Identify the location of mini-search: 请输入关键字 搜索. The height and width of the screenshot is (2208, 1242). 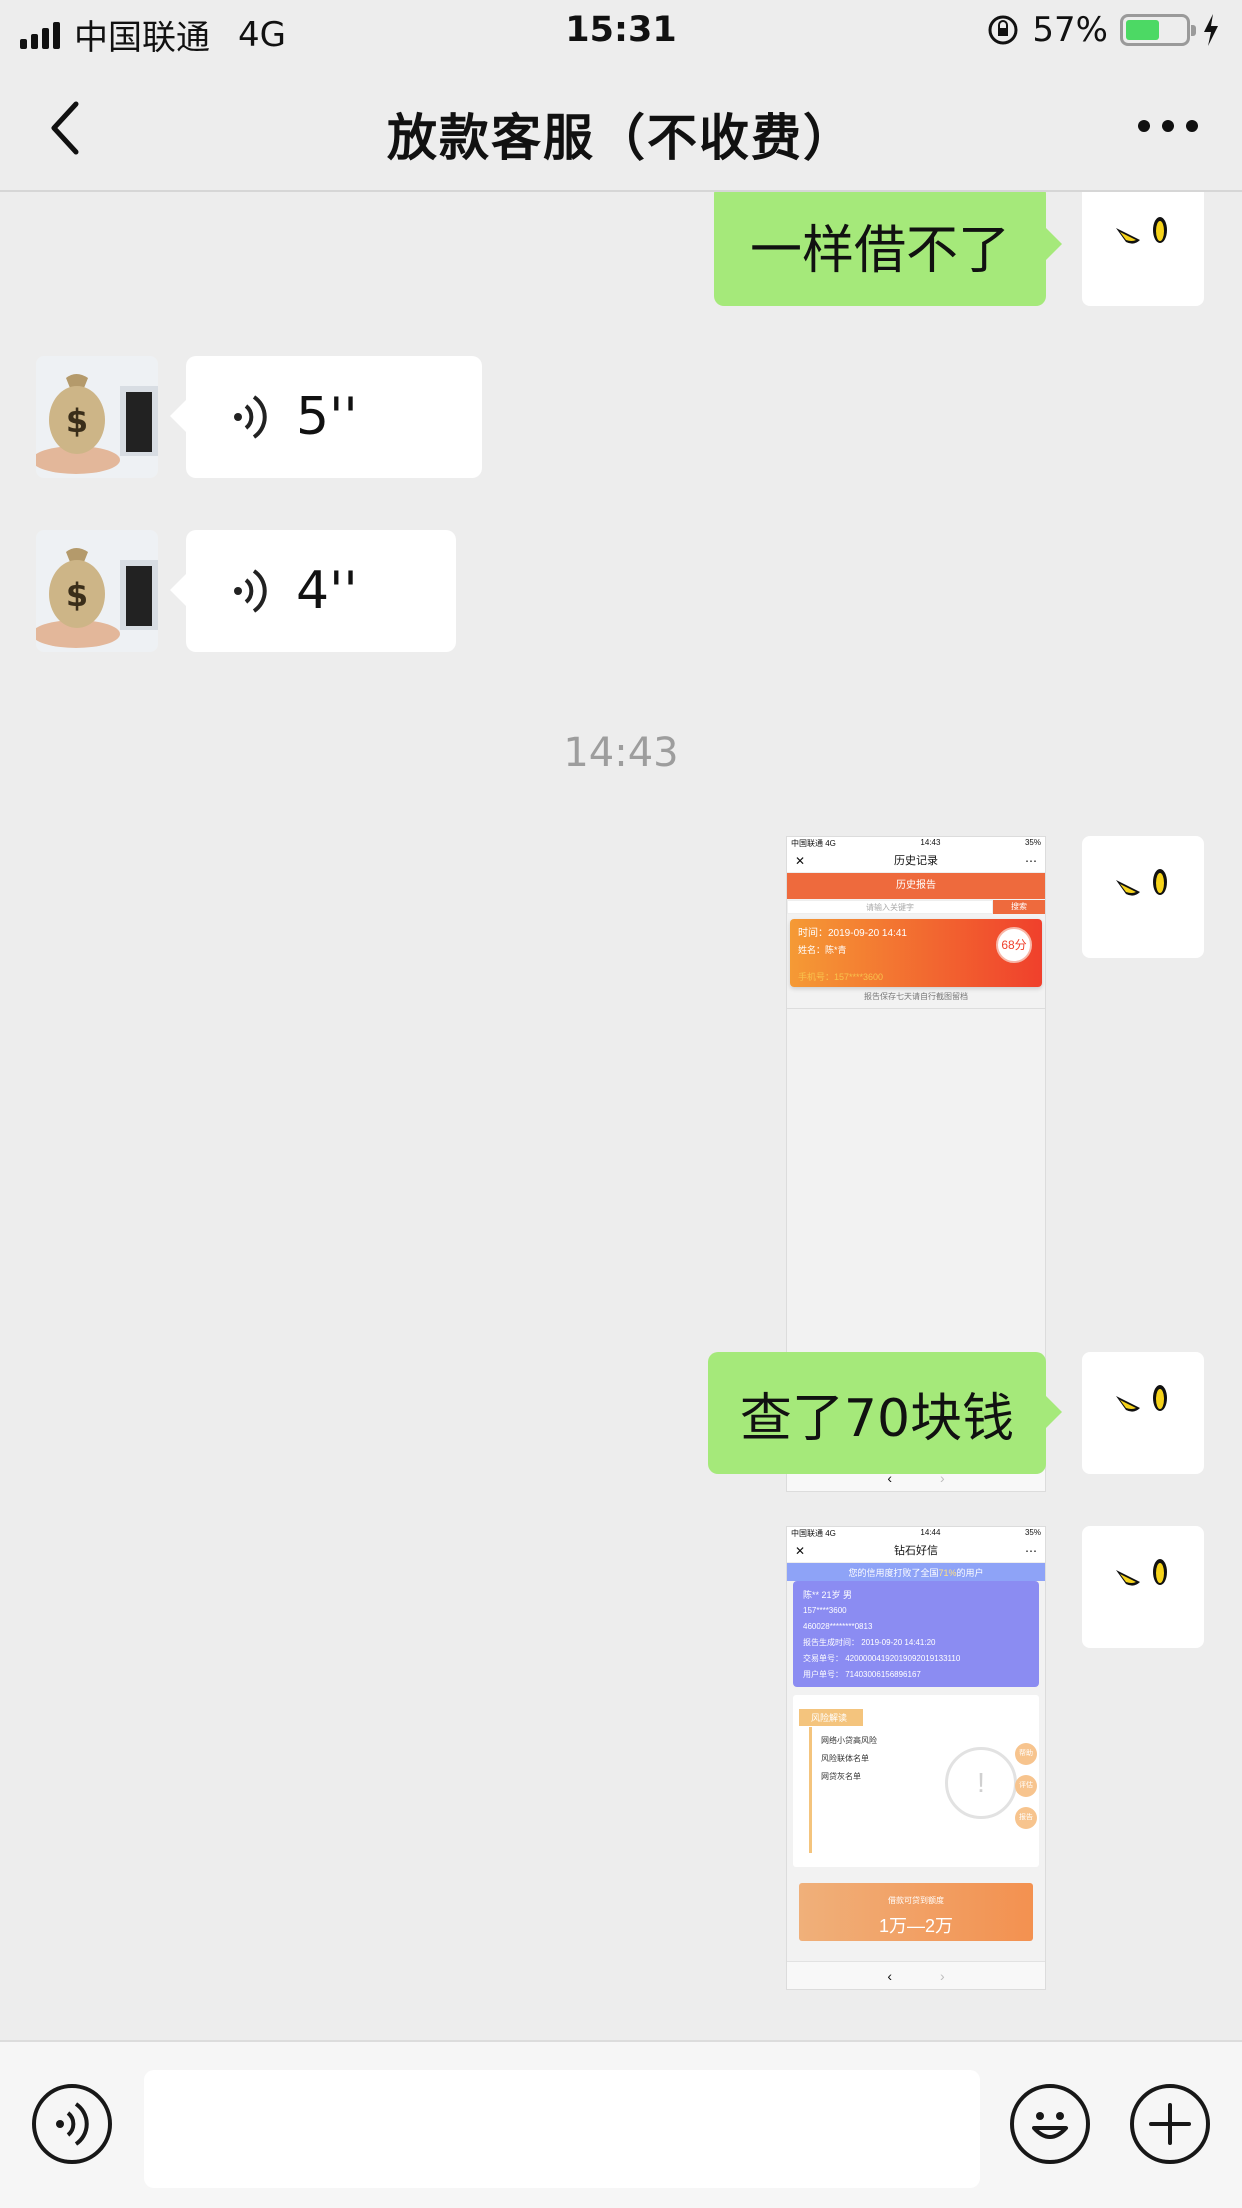
(916, 907).